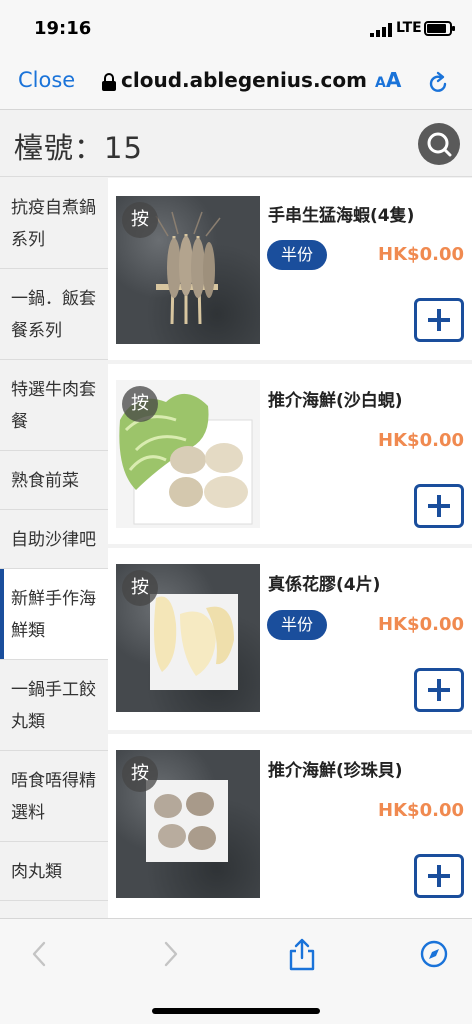 The width and height of the screenshot is (472, 1024). What do you see at coordinates (36, 872) in the screenshot?
I see `category-label-line1: 肉丸類` at bounding box center [36, 872].